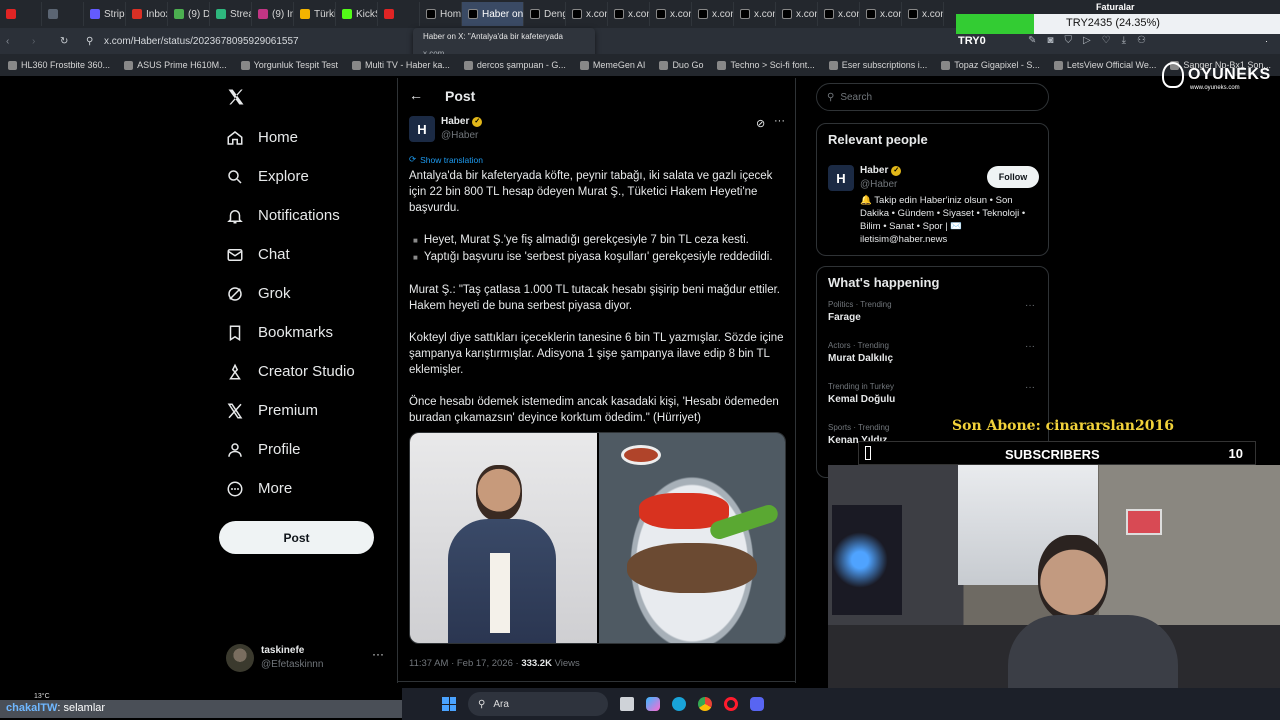  I want to click on person-avatar: H, so click(841, 178).